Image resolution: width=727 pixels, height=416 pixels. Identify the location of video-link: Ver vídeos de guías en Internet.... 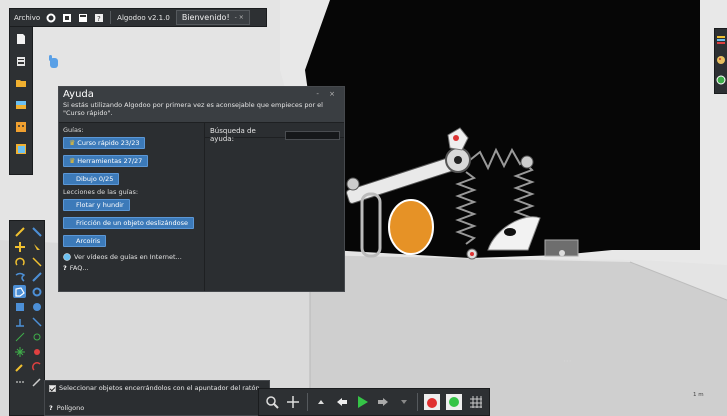
(131, 257).